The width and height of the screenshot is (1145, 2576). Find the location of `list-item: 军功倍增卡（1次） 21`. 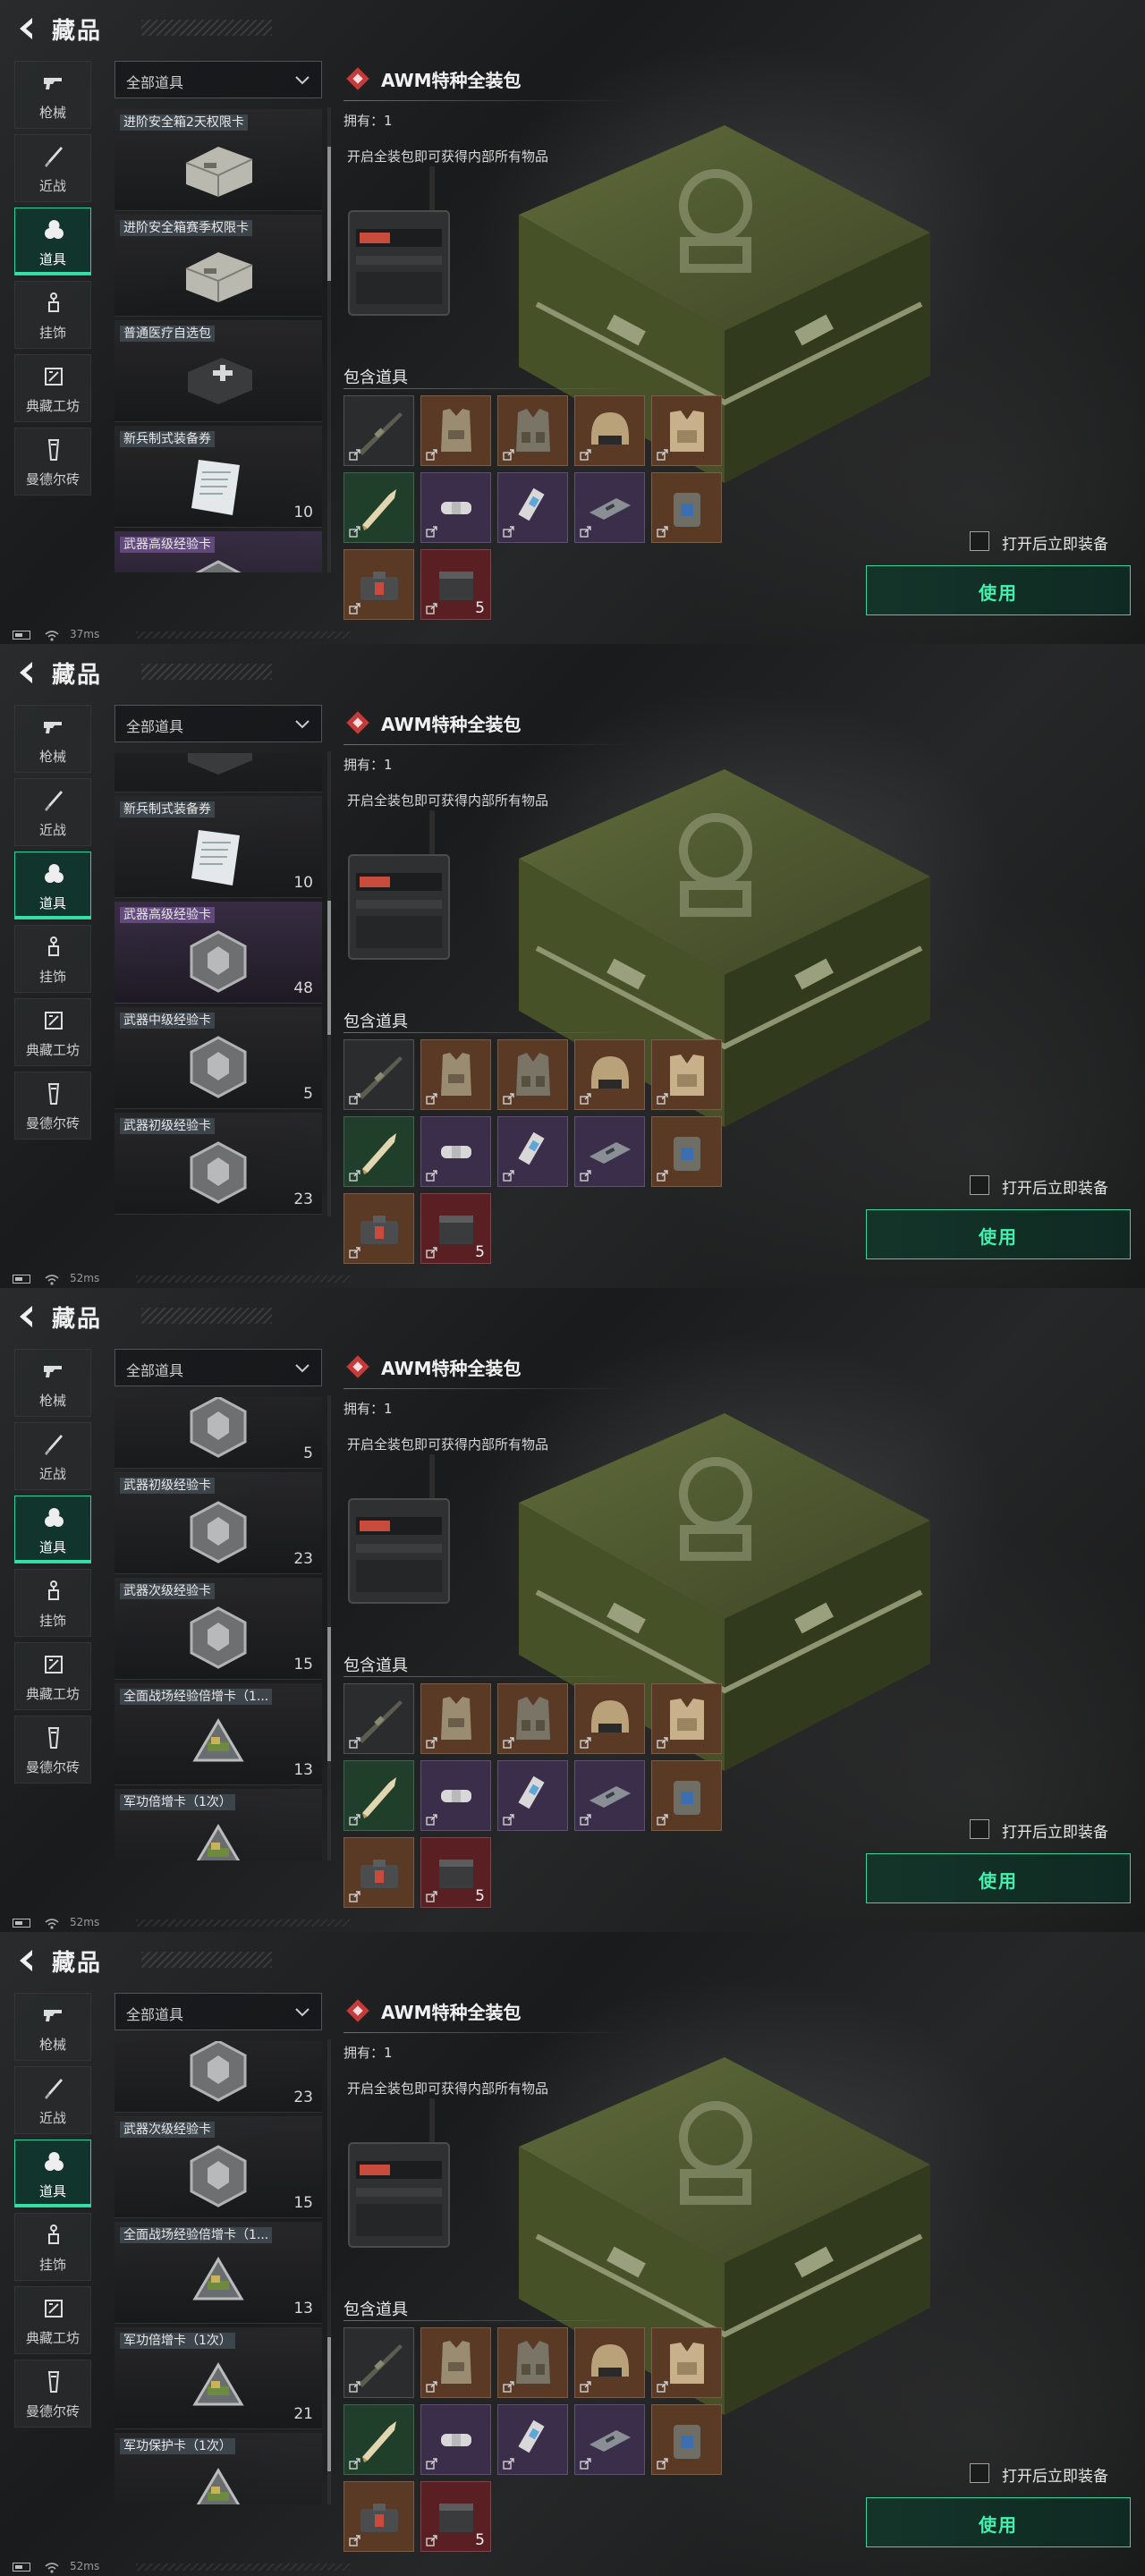

list-item: 军功倍增卡（1次） 21 is located at coordinates (218, 2378).